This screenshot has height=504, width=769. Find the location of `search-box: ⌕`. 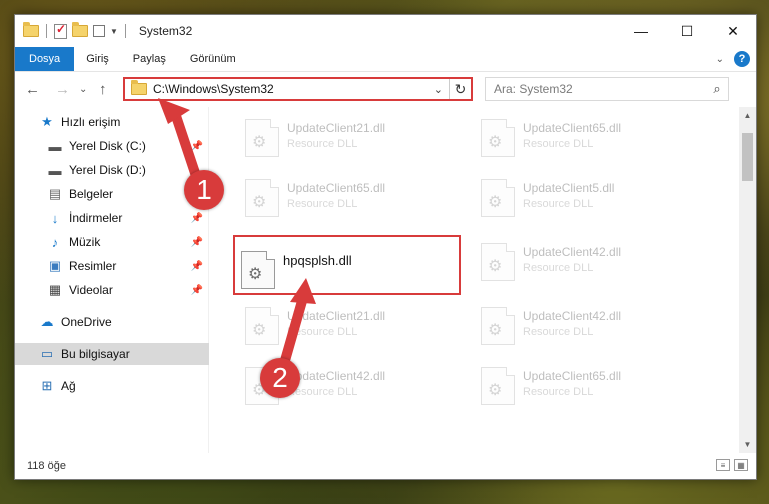

search-box: ⌕ is located at coordinates (607, 89).